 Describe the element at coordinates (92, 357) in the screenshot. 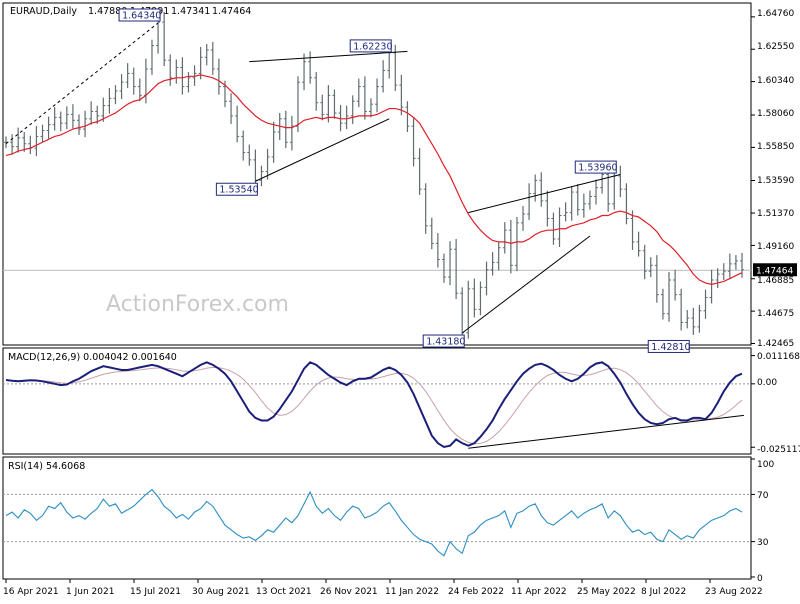

I see `macd-panel-title: MACD(12,26,9) 0.004042 0.001640` at that location.